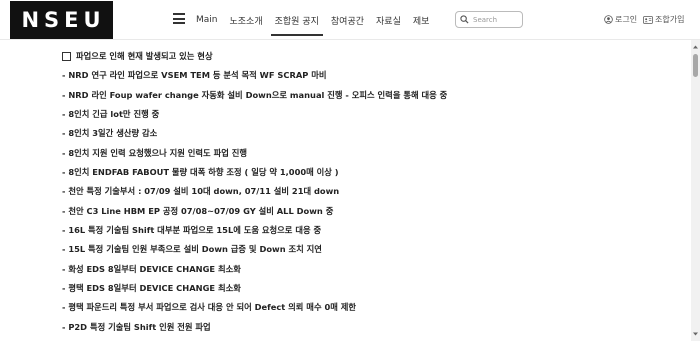  I want to click on checkbox-icon, so click(66, 57).